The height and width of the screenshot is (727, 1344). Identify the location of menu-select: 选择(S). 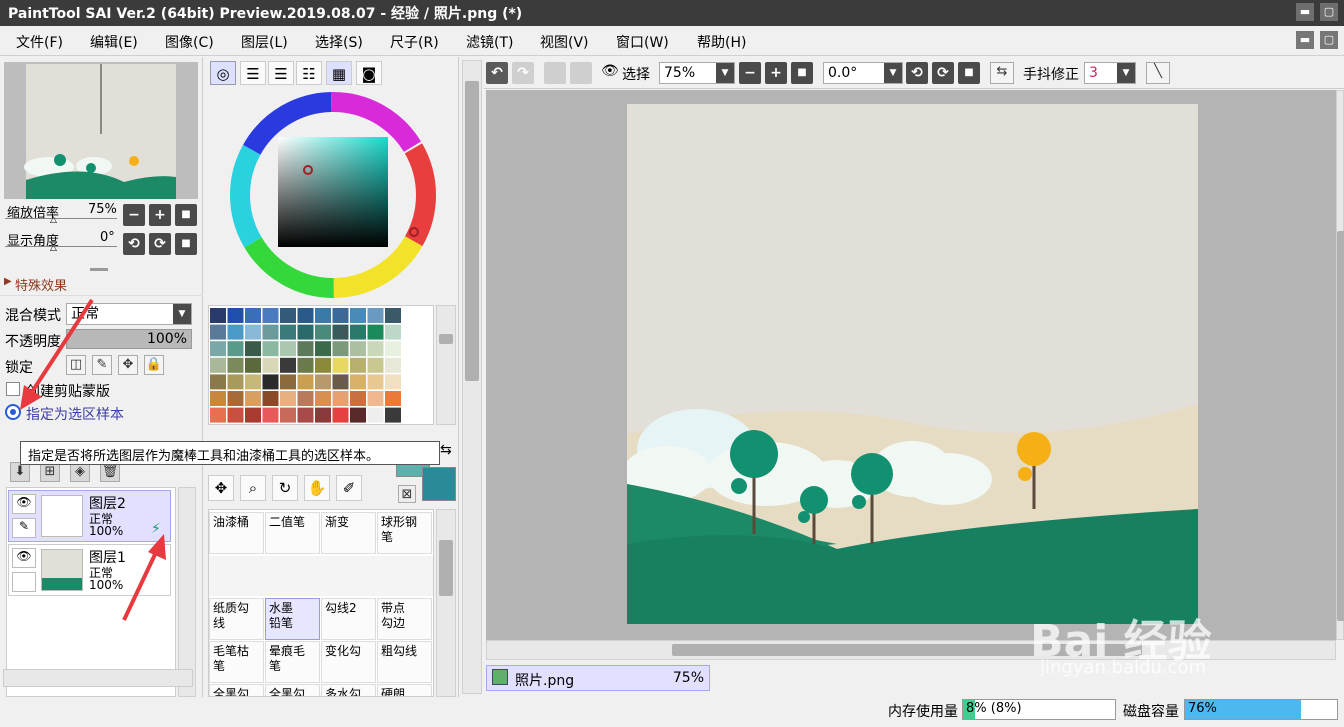
(339, 42).